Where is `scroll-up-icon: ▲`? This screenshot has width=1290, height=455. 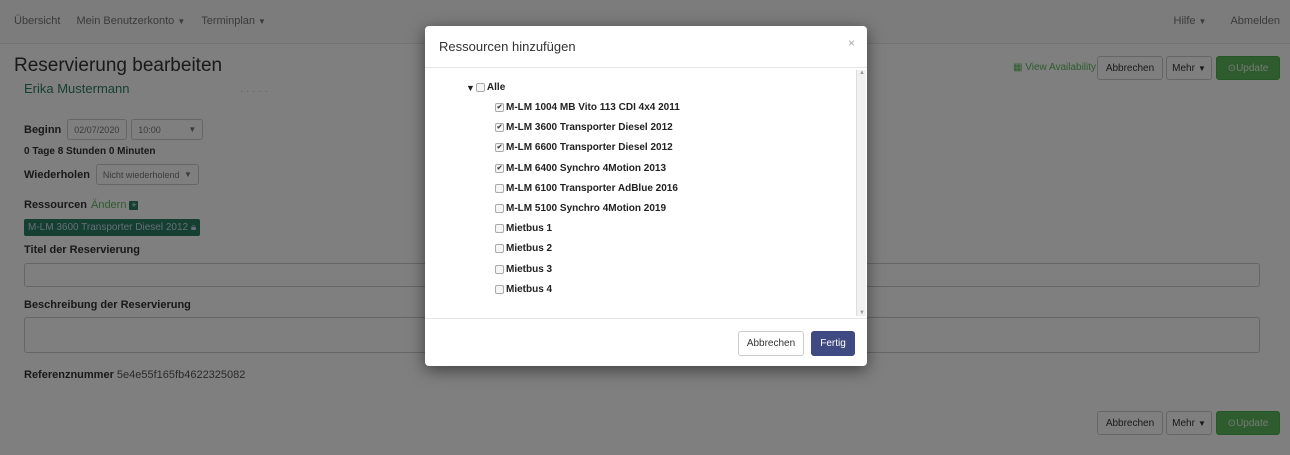
scroll-up-icon: ▲ is located at coordinates (862, 73).